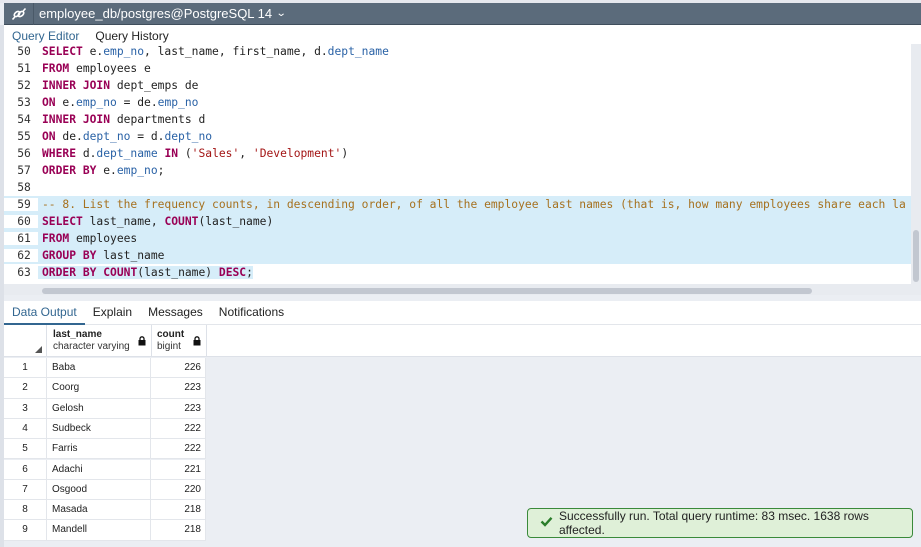 The height and width of the screenshot is (547, 921). Describe the element at coordinates (99, 510) in the screenshot. I see `cell-last-name: Masada` at that location.